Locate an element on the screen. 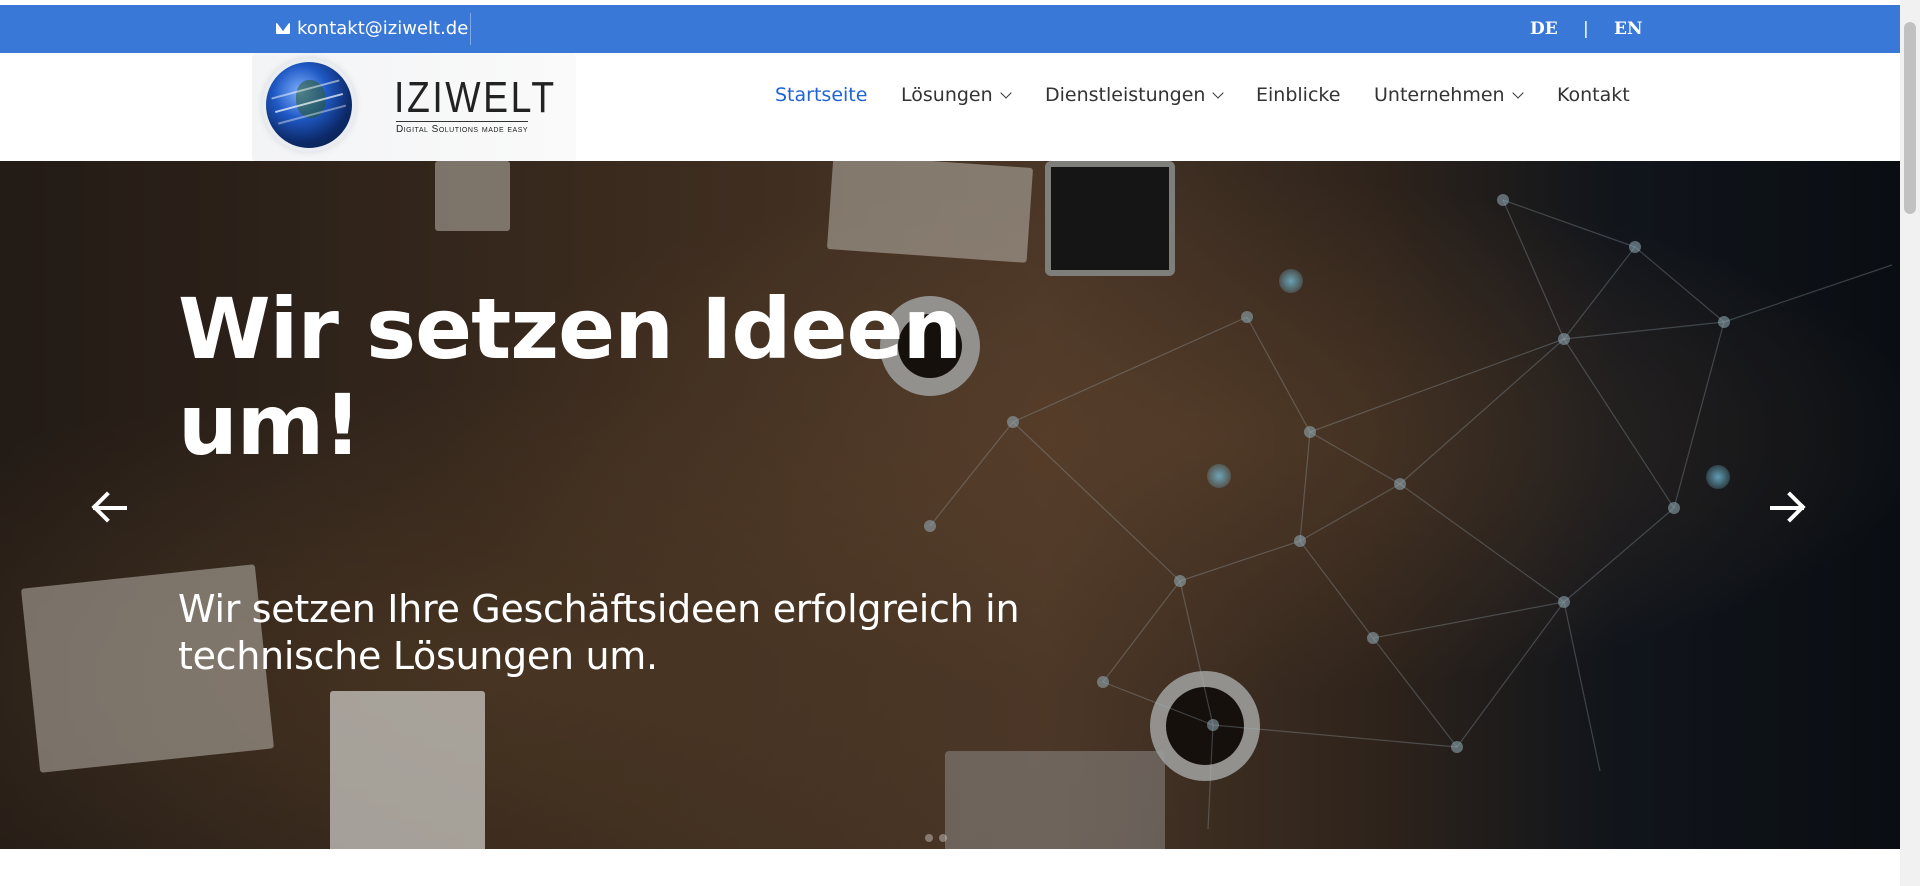 Image resolution: width=1920 pixels, height=886 pixels. email-text: kontakt@iziwelt.de is located at coordinates (383, 28).